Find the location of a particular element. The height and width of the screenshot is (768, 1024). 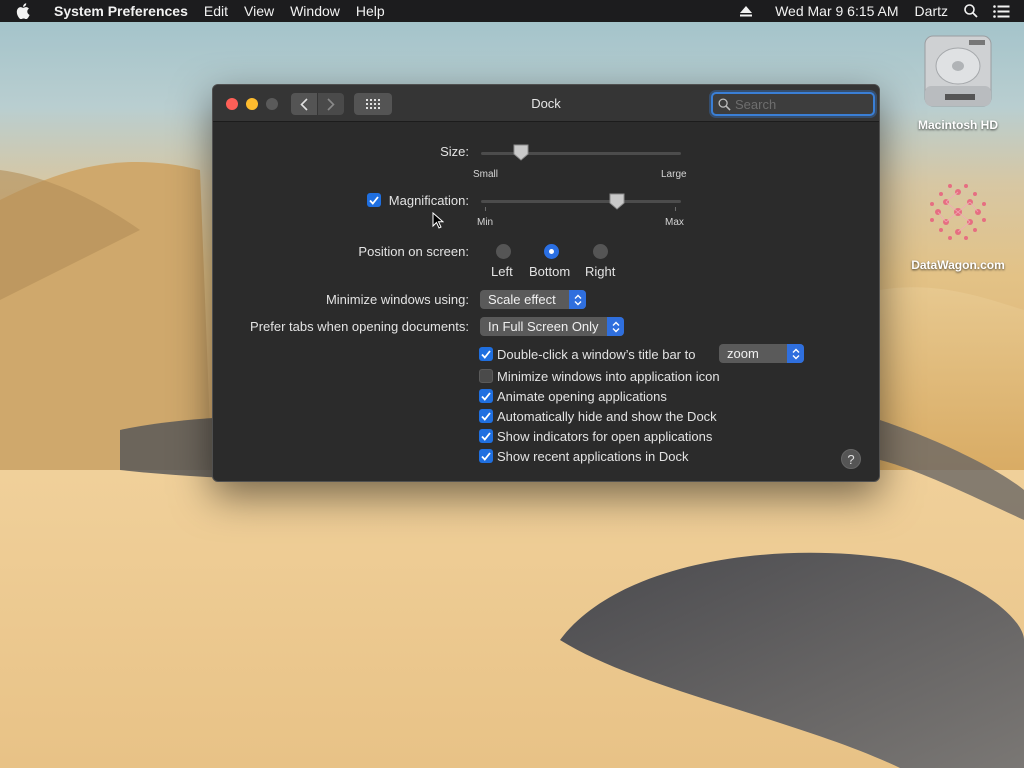

autohide-dock-checkbox is located at coordinates (486, 416).